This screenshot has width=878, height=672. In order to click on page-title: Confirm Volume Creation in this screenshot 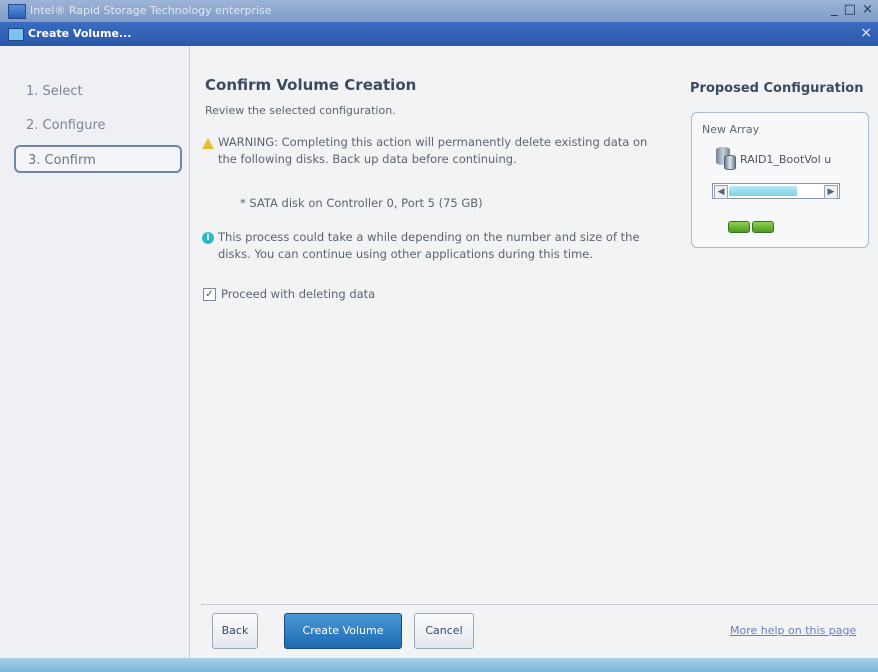, I will do `click(311, 85)`.